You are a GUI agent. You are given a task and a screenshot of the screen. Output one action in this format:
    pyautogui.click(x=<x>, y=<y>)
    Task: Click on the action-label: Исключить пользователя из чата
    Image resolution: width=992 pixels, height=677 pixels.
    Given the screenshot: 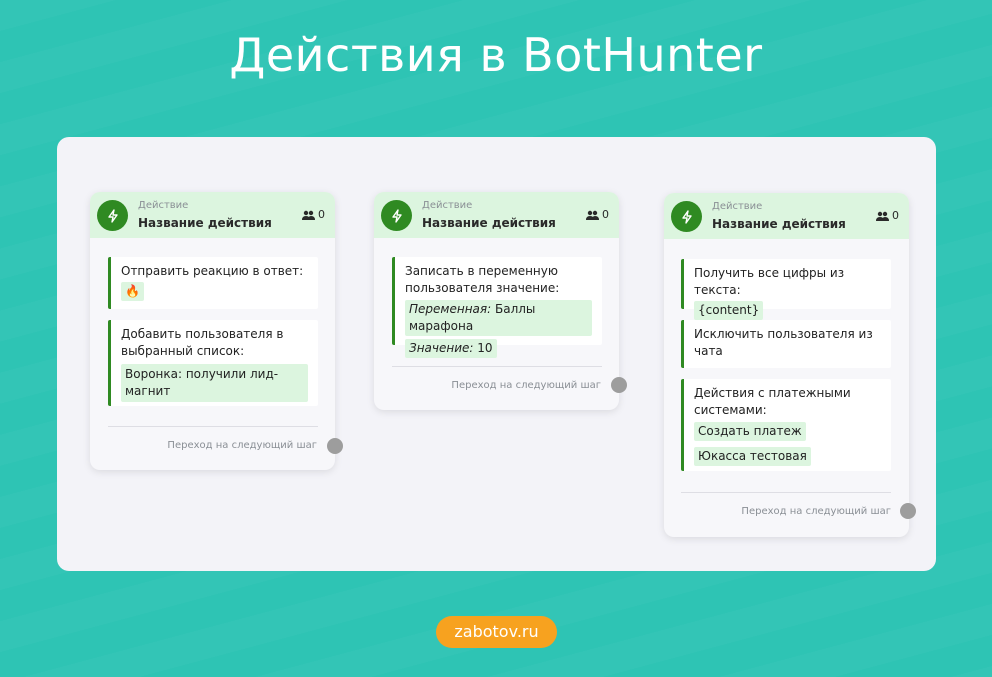 What is the action you would take?
    pyautogui.click(x=783, y=342)
    